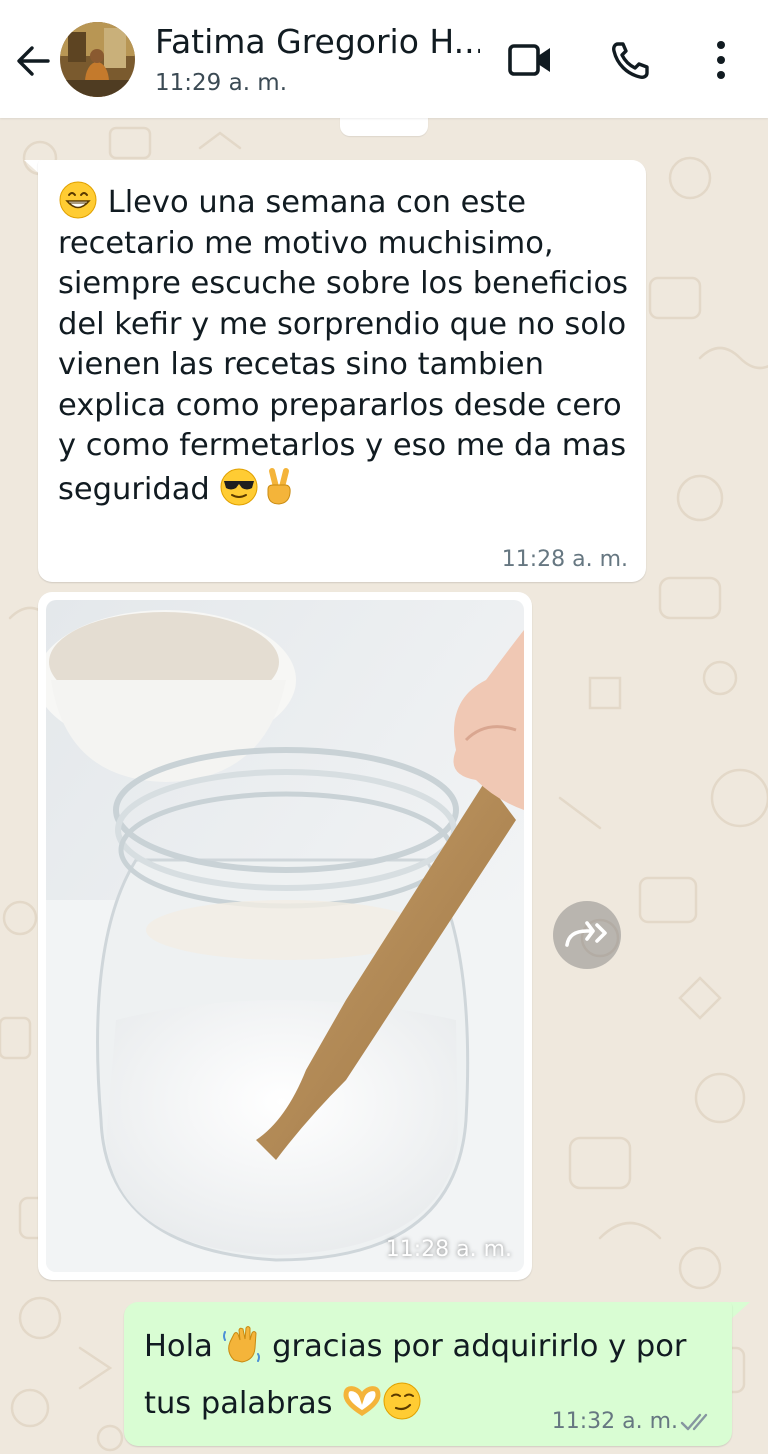 Image resolution: width=768 pixels, height=1454 pixels. I want to click on back-arrow-icon, so click(33, 61).